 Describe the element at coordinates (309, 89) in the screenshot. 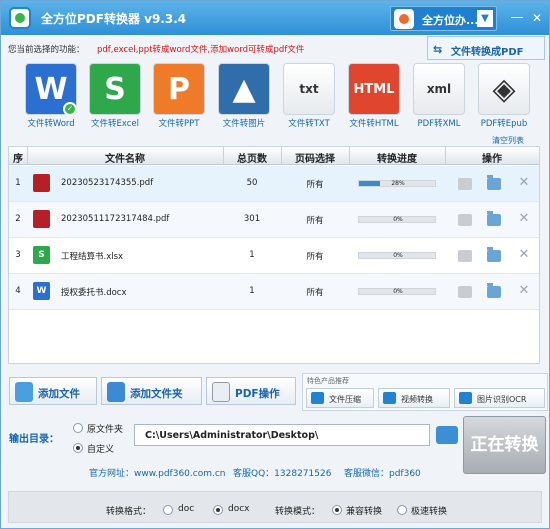

I see `to-txt-icon: txt` at that location.